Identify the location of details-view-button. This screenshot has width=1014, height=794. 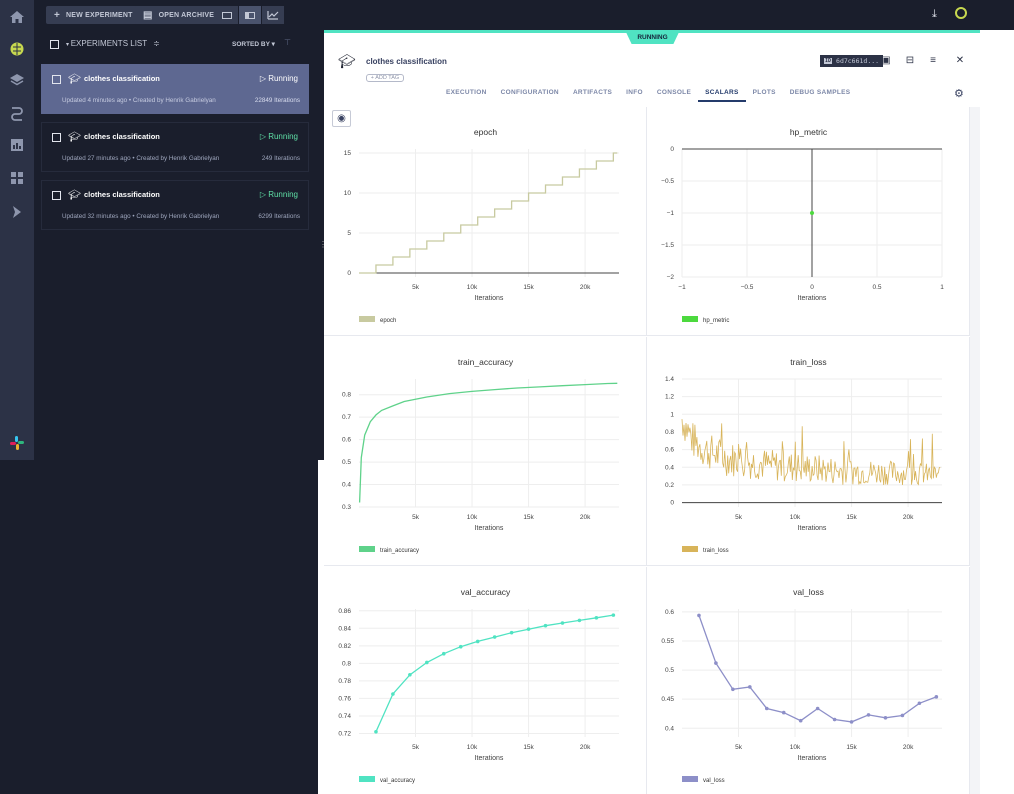
(250, 15).